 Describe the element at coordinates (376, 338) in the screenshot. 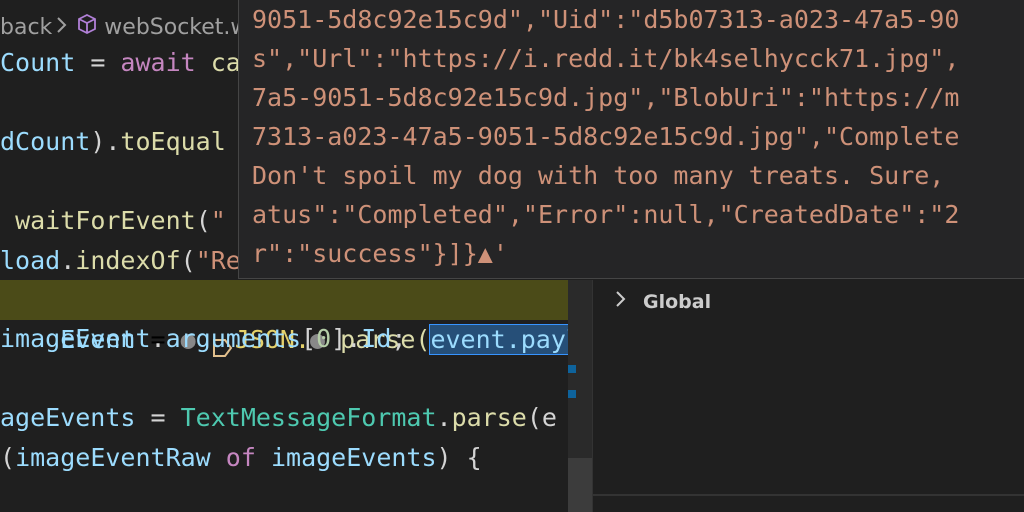

I see `code-token: Id` at that location.